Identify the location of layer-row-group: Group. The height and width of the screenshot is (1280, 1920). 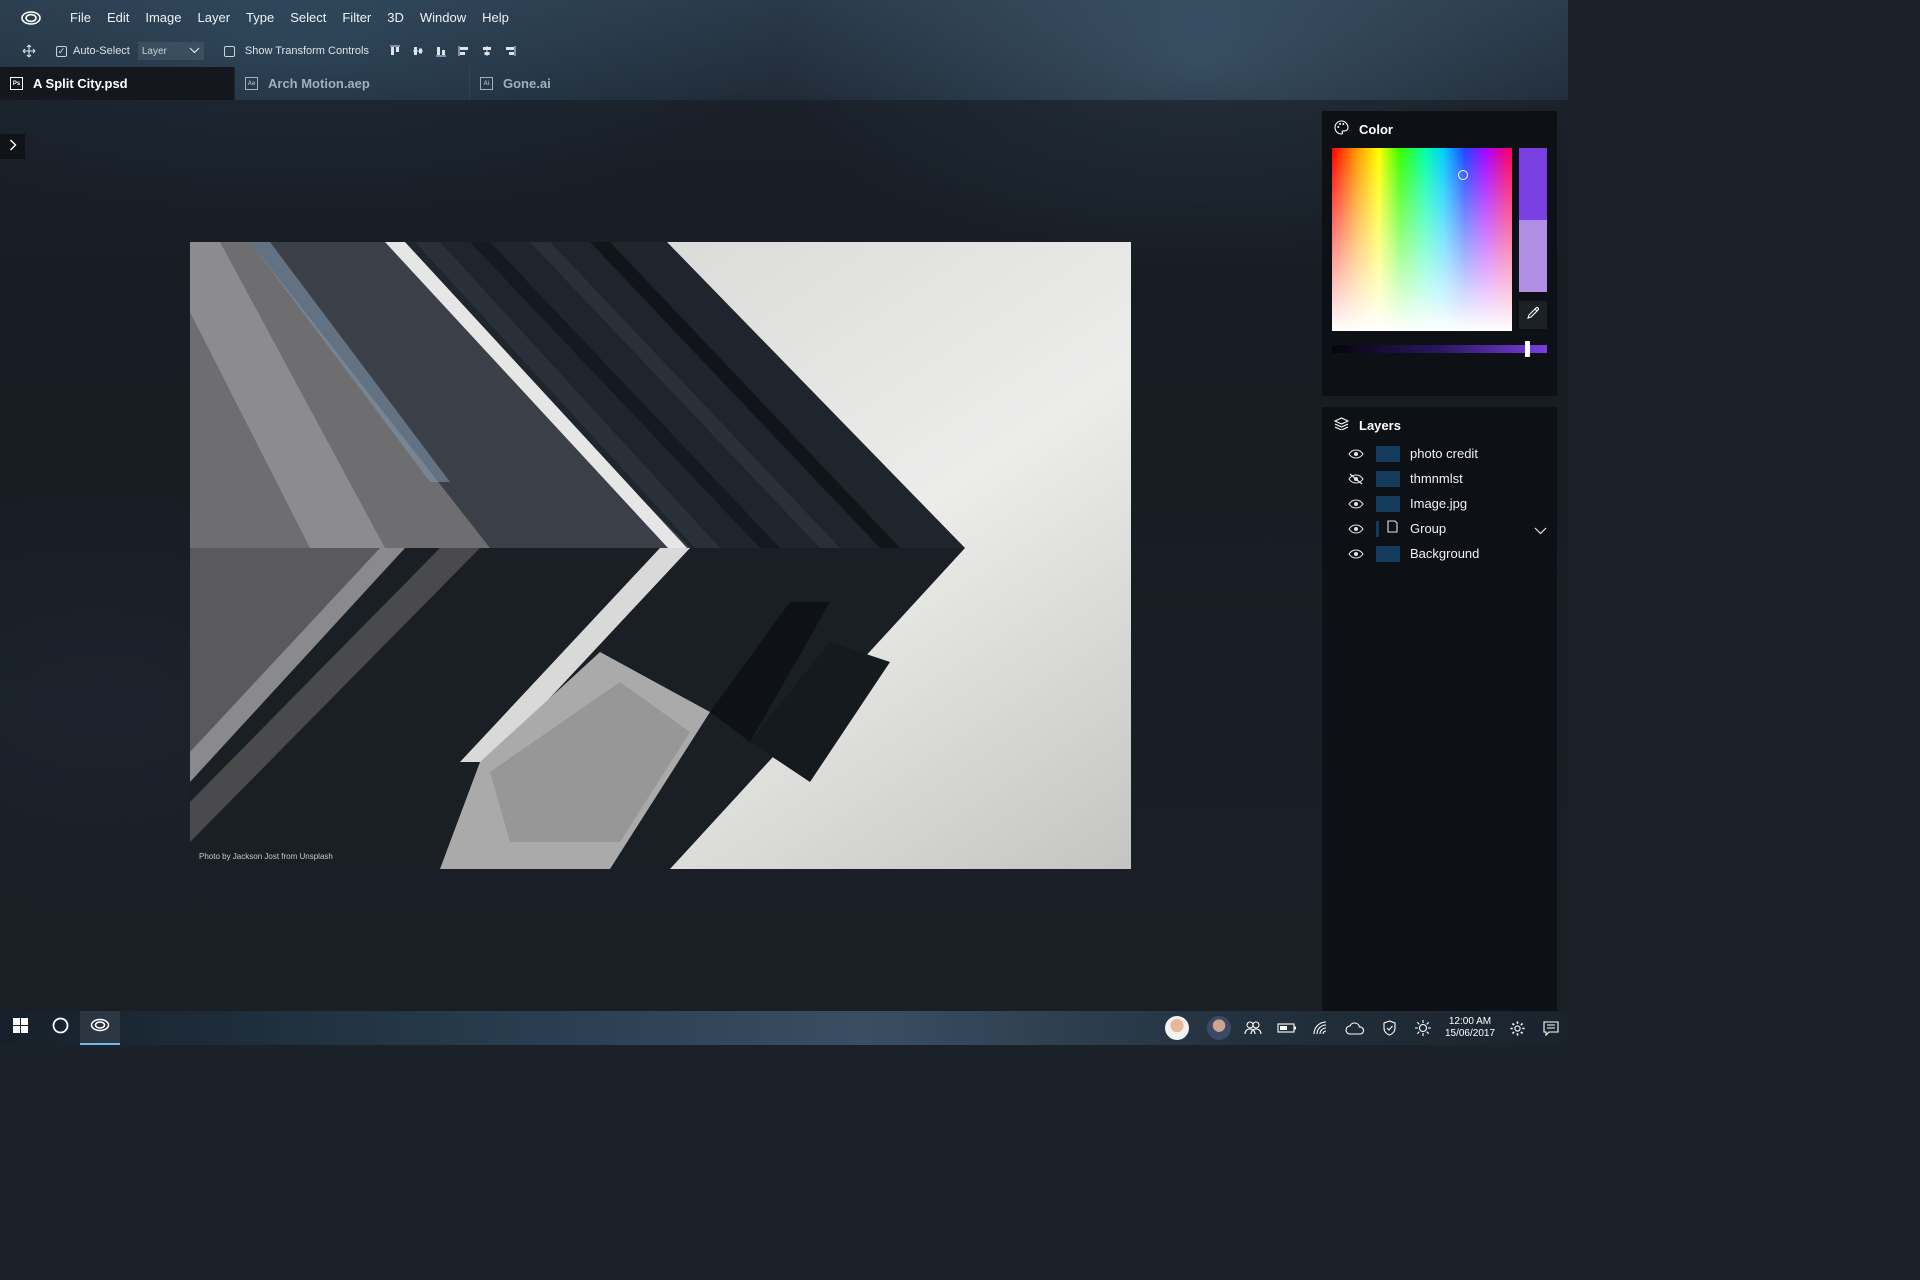
(1439, 528).